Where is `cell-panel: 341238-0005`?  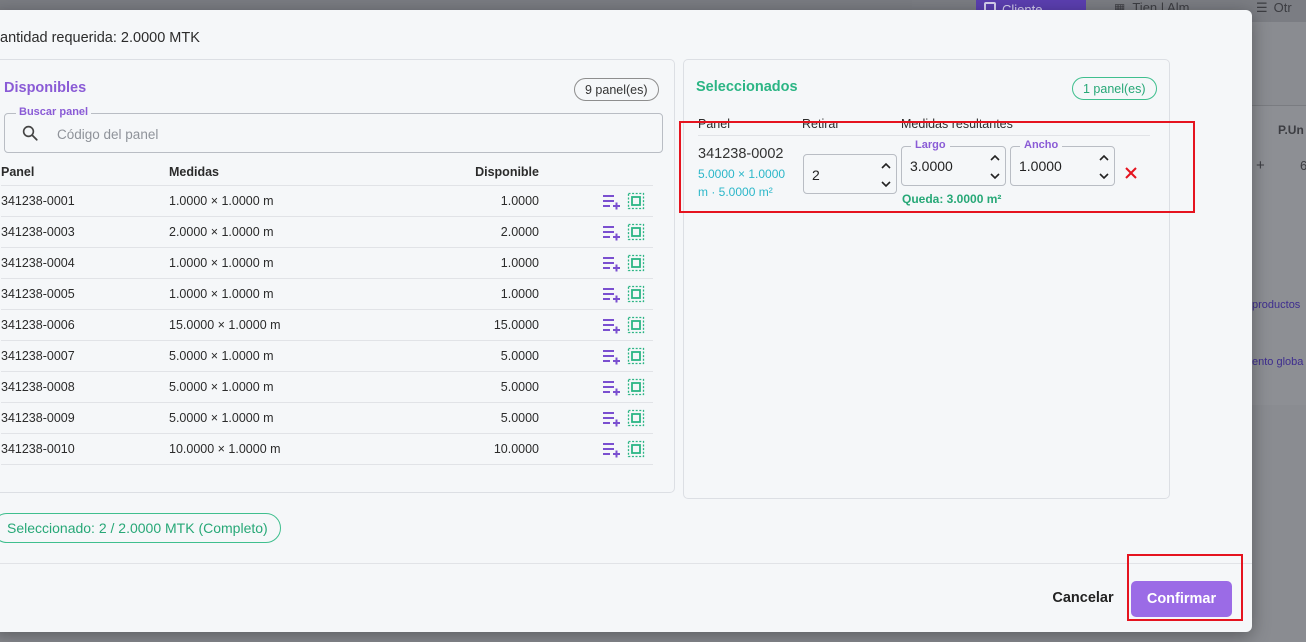
cell-panel: 341238-0005 is located at coordinates (85, 294).